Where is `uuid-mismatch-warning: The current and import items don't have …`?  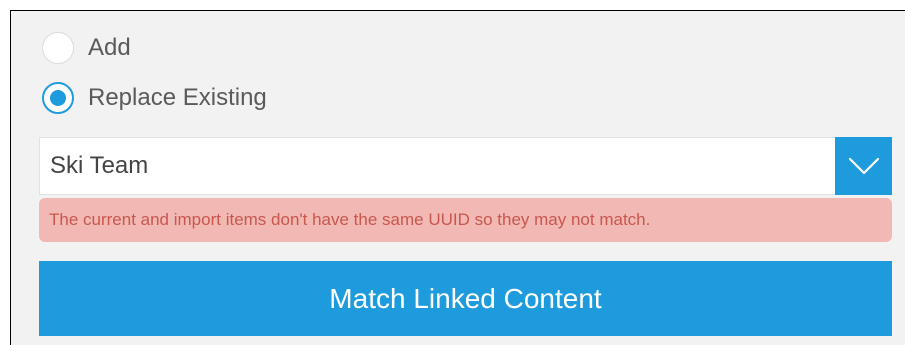 uuid-mismatch-warning: The current and import items don't have … is located at coordinates (465, 220).